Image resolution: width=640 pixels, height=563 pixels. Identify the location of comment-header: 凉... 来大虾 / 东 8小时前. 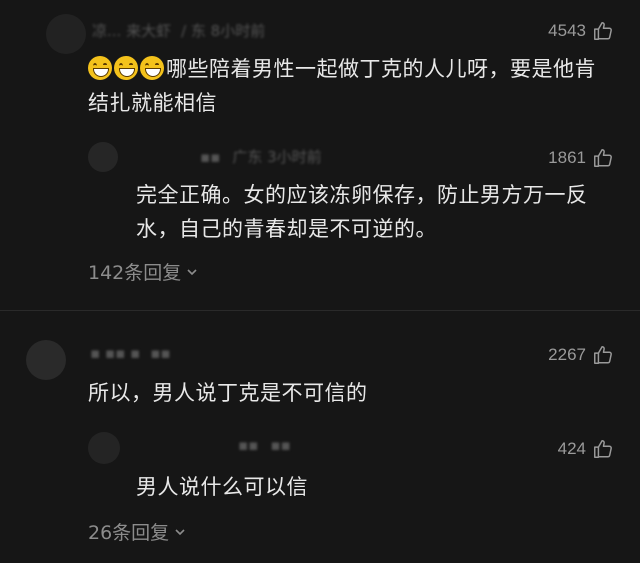
(178, 30).